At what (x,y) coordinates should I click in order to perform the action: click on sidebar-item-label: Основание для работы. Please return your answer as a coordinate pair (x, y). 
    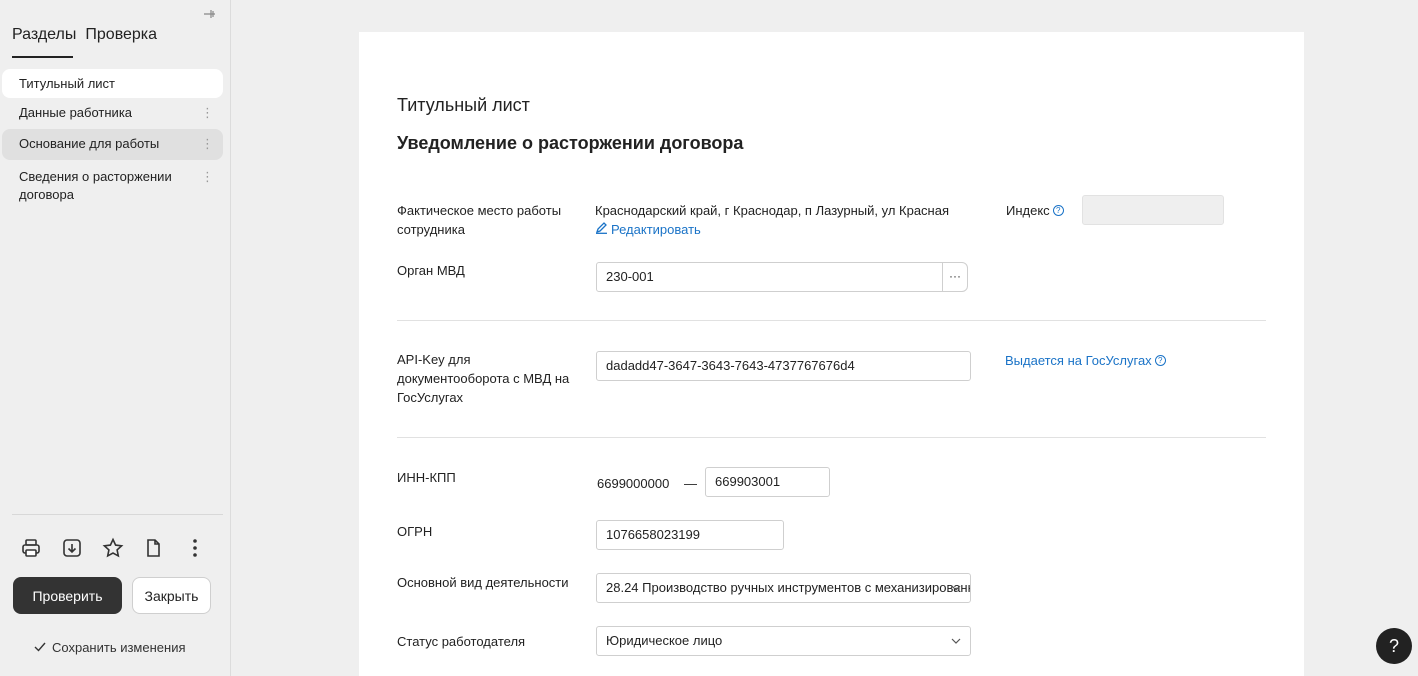
    Looking at the image, I should click on (89, 143).